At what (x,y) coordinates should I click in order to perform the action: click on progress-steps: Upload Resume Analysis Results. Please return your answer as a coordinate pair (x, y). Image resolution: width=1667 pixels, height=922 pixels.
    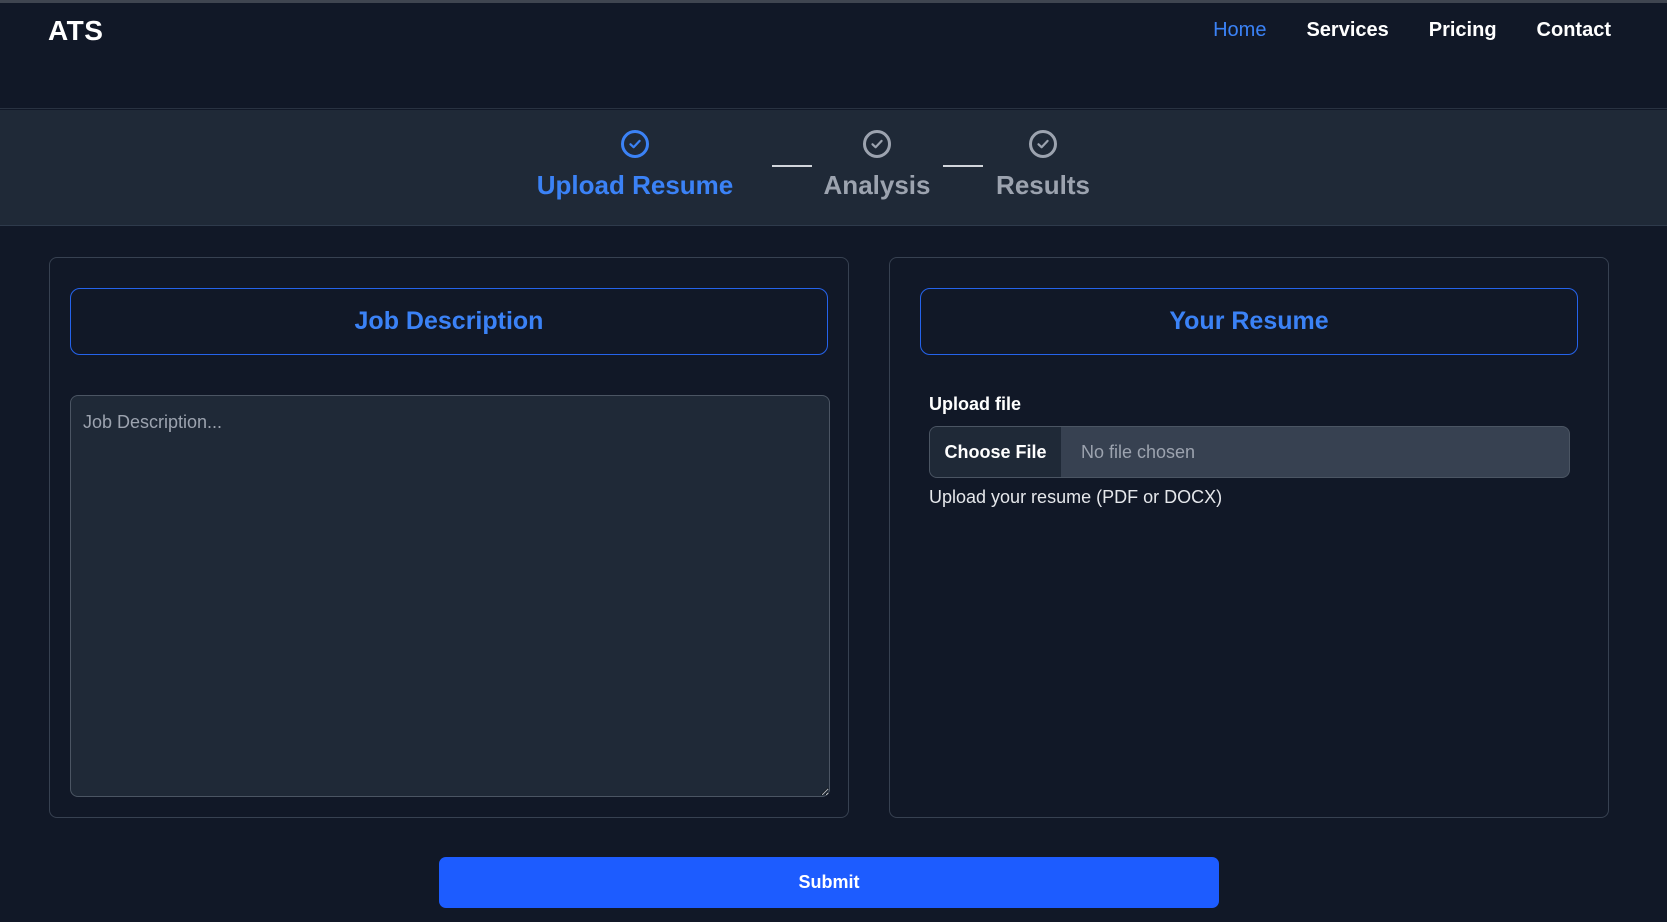
    Looking at the image, I should click on (833, 168).